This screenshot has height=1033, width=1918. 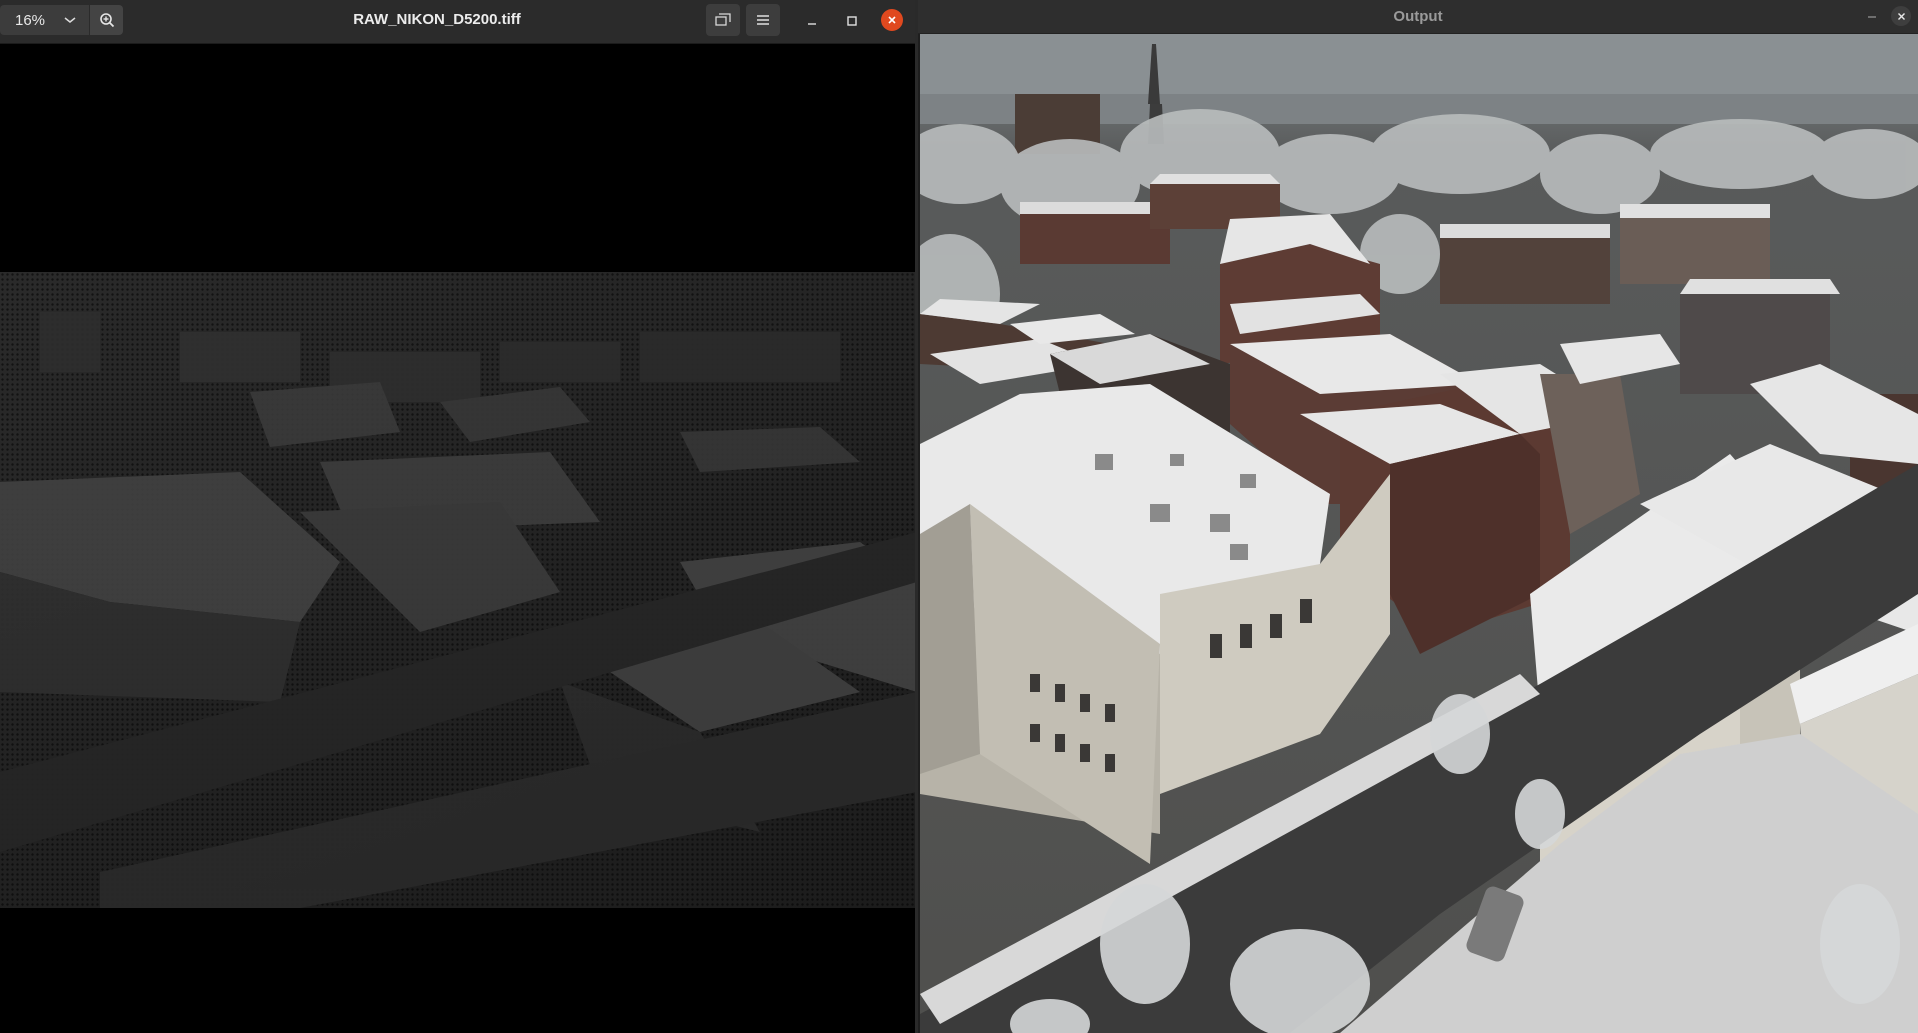 I want to click on zoom-level-dropdown: 16%, so click(x=44, y=20).